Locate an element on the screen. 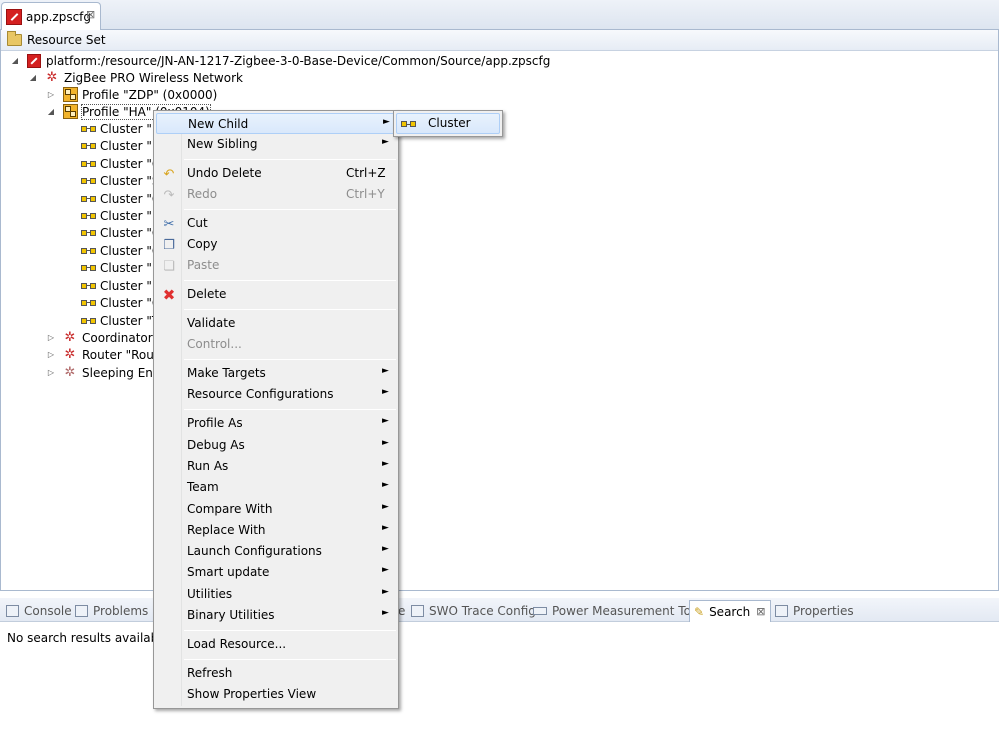  editor-tab-strip: app.zpscfg ⊠ is located at coordinates (499, 15).